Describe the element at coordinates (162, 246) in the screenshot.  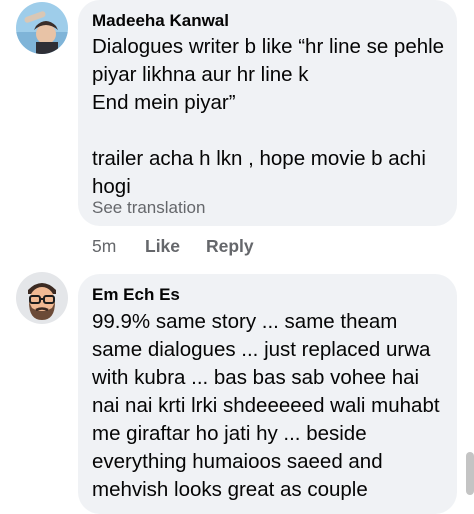
I see `like-button: Like` at that location.